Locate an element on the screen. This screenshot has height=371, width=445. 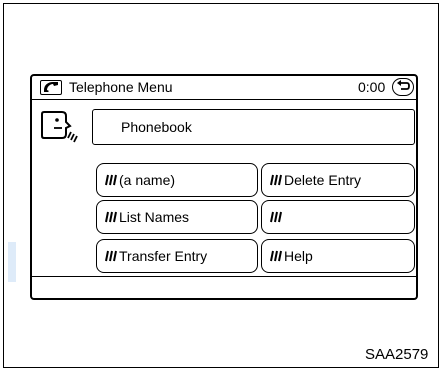
menu-item-list-names: List Names is located at coordinates (177, 217).